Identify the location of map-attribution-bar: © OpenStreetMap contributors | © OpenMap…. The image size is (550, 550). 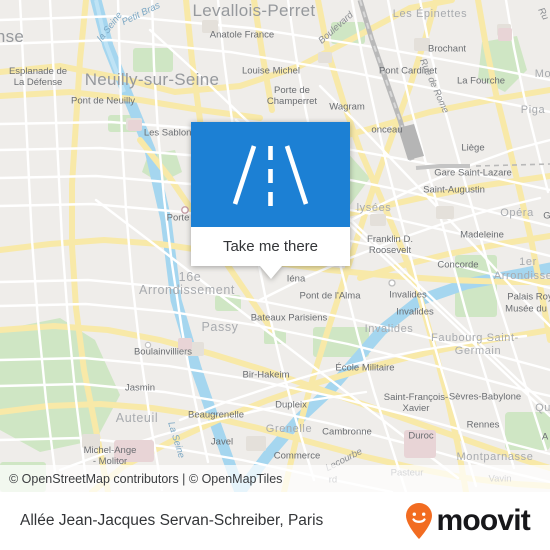
(275, 478).